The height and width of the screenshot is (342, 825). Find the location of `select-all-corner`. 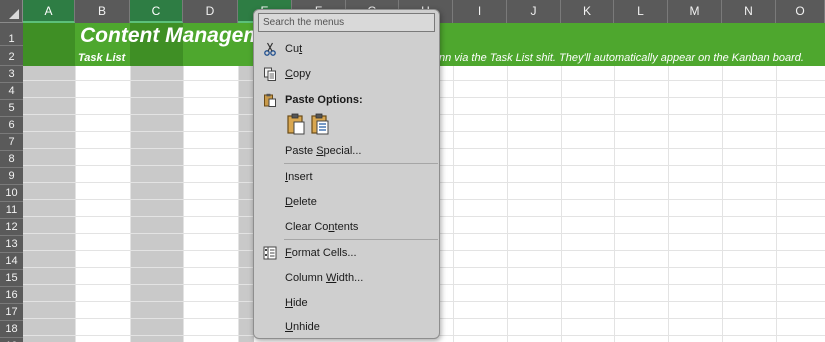

select-all-corner is located at coordinates (11, 11).